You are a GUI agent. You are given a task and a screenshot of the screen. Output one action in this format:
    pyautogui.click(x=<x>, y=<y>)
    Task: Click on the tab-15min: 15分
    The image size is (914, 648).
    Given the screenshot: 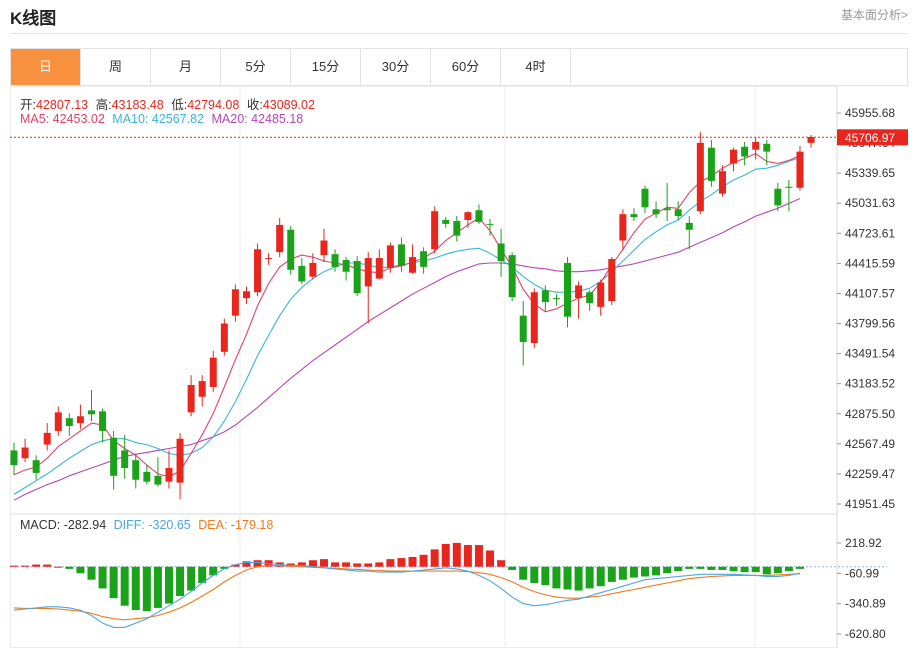 What is the action you would take?
    pyautogui.click(x=326, y=67)
    